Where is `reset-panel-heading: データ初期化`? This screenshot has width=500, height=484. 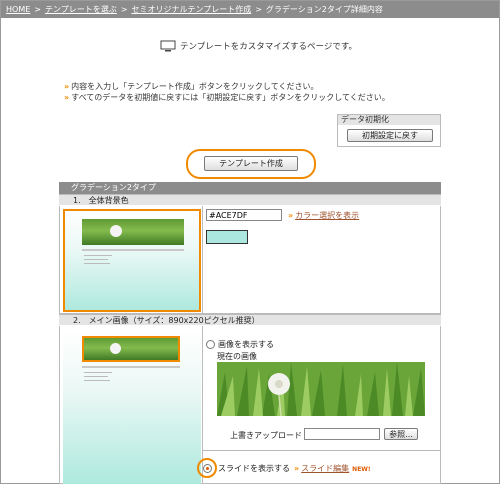 reset-panel-heading: データ初期化 is located at coordinates (389, 120).